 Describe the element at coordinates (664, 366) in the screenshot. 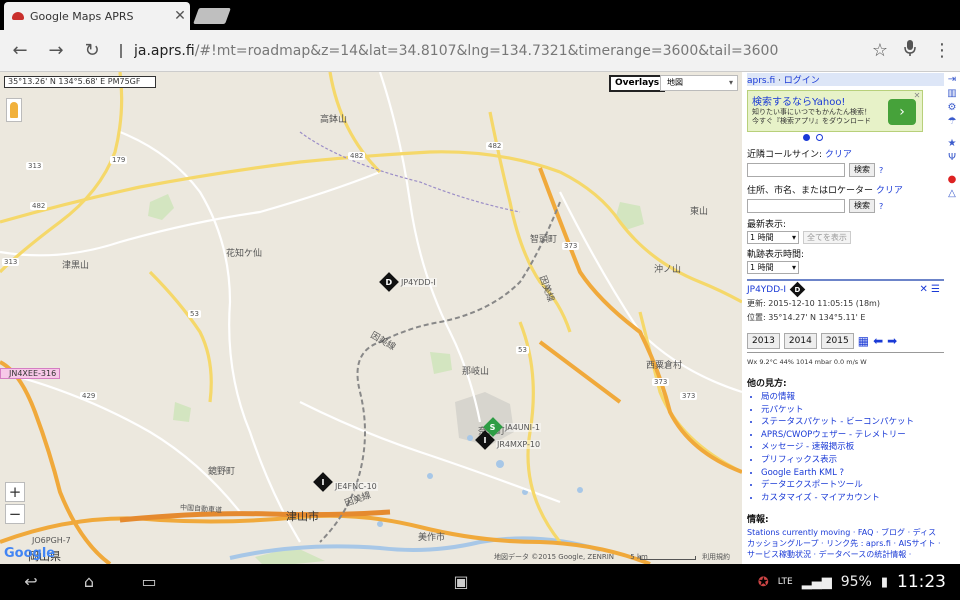

I see `map-label: 西粟倉村` at that location.